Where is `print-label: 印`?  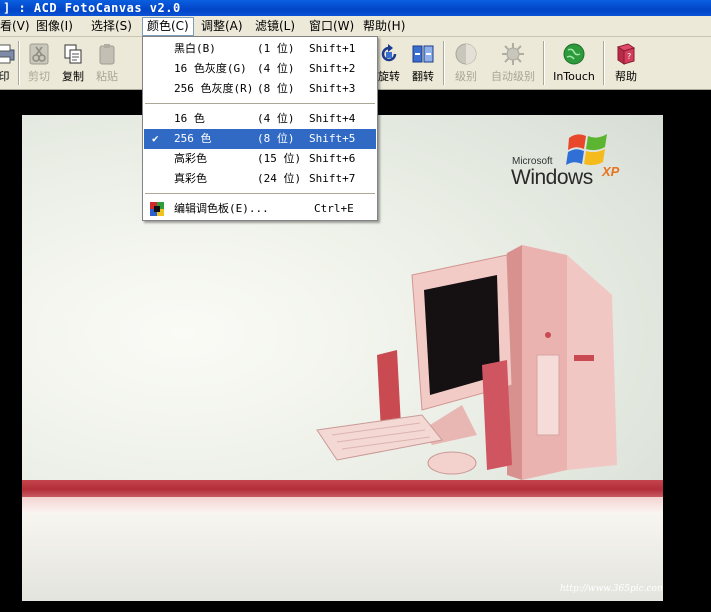 print-label: 印 is located at coordinates (5, 76).